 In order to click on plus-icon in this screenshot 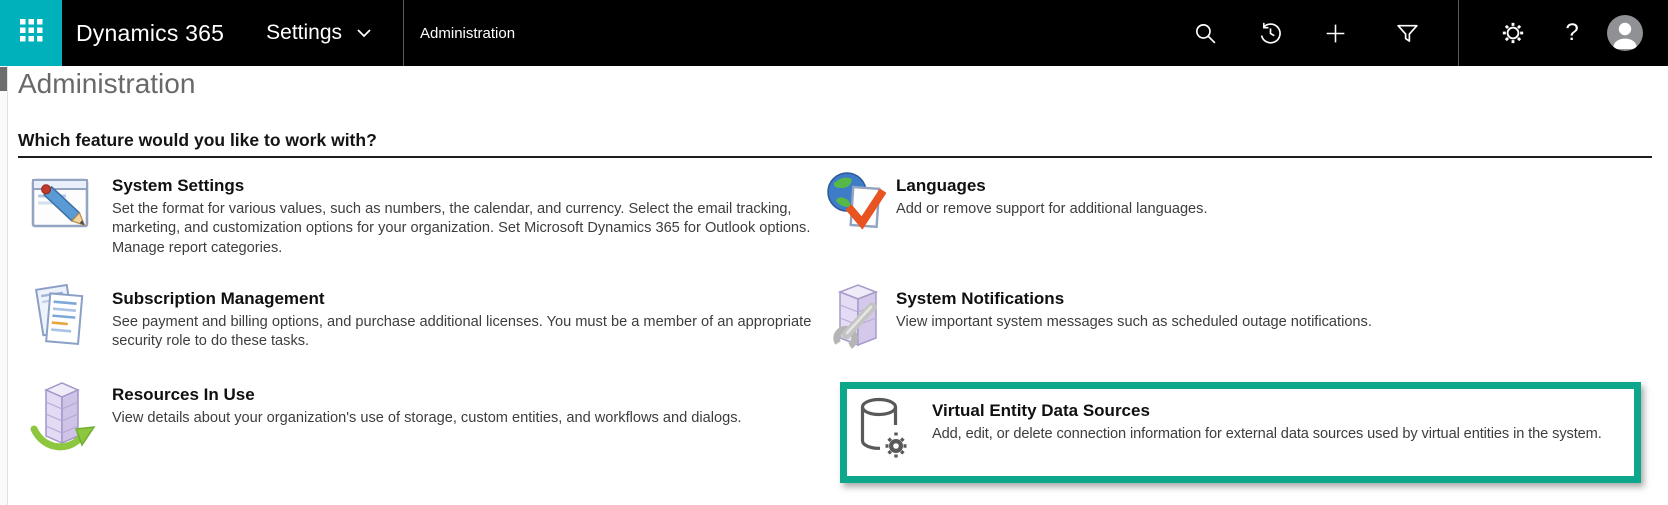, I will do `click(1335, 33)`.